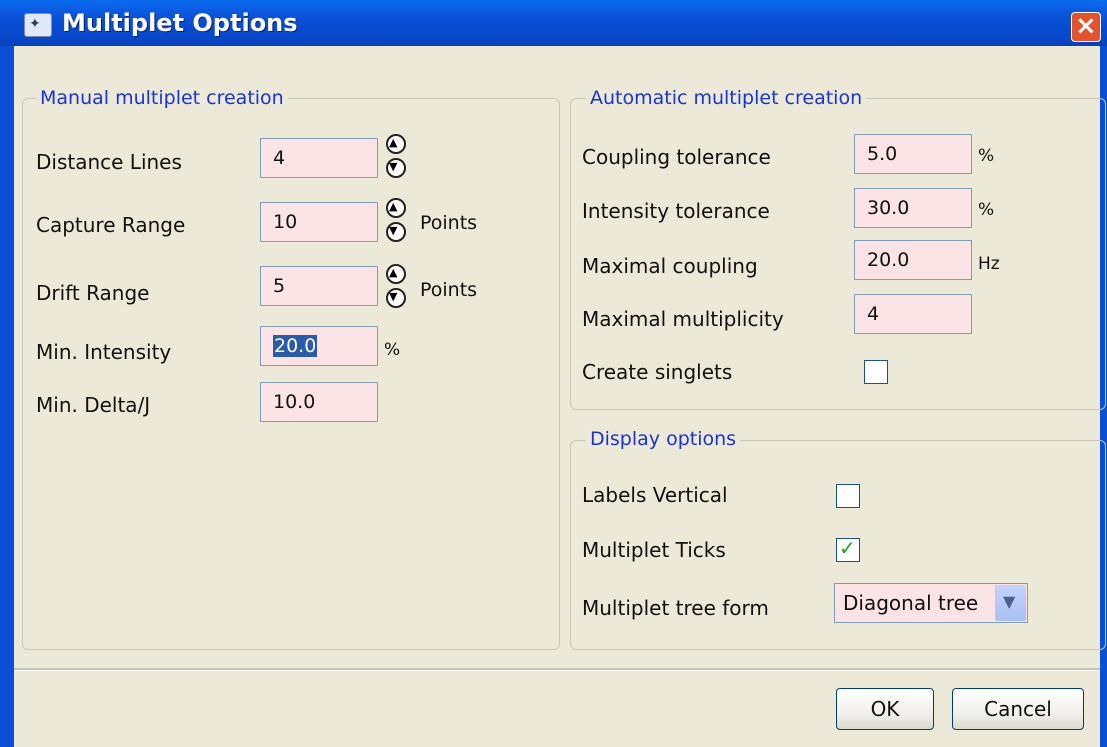 This screenshot has height=747, width=1107. What do you see at coordinates (676, 157) in the screenshot?
I see `coupling-tolerance-label: Coupling tolerance` at bounding box center [676, 157].